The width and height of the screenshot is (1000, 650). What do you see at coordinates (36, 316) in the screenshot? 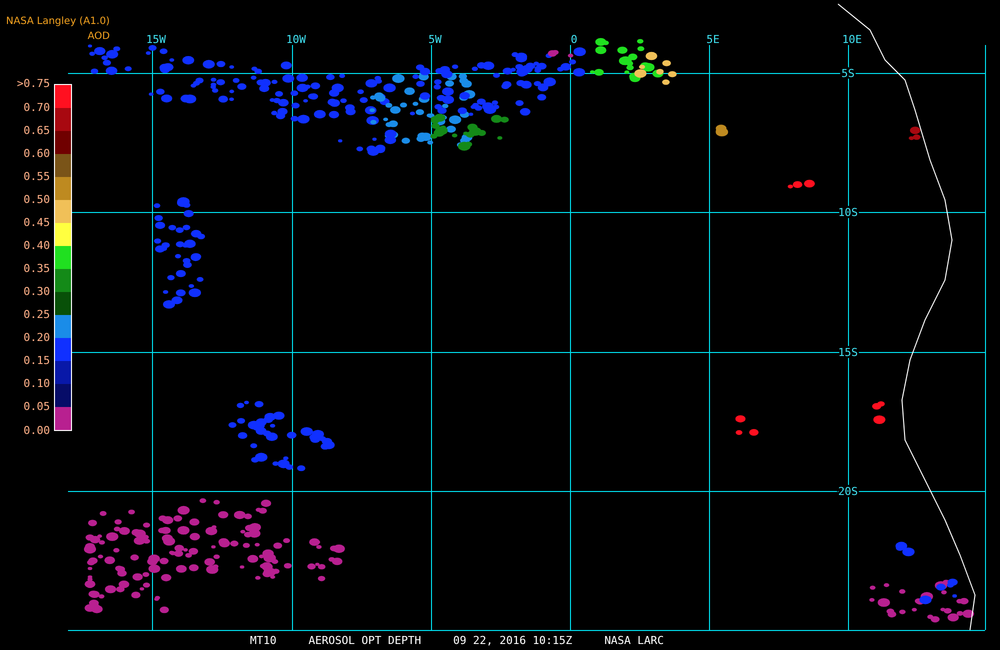
I see `legend-label: 0.25` at bounding box center [36, 316].